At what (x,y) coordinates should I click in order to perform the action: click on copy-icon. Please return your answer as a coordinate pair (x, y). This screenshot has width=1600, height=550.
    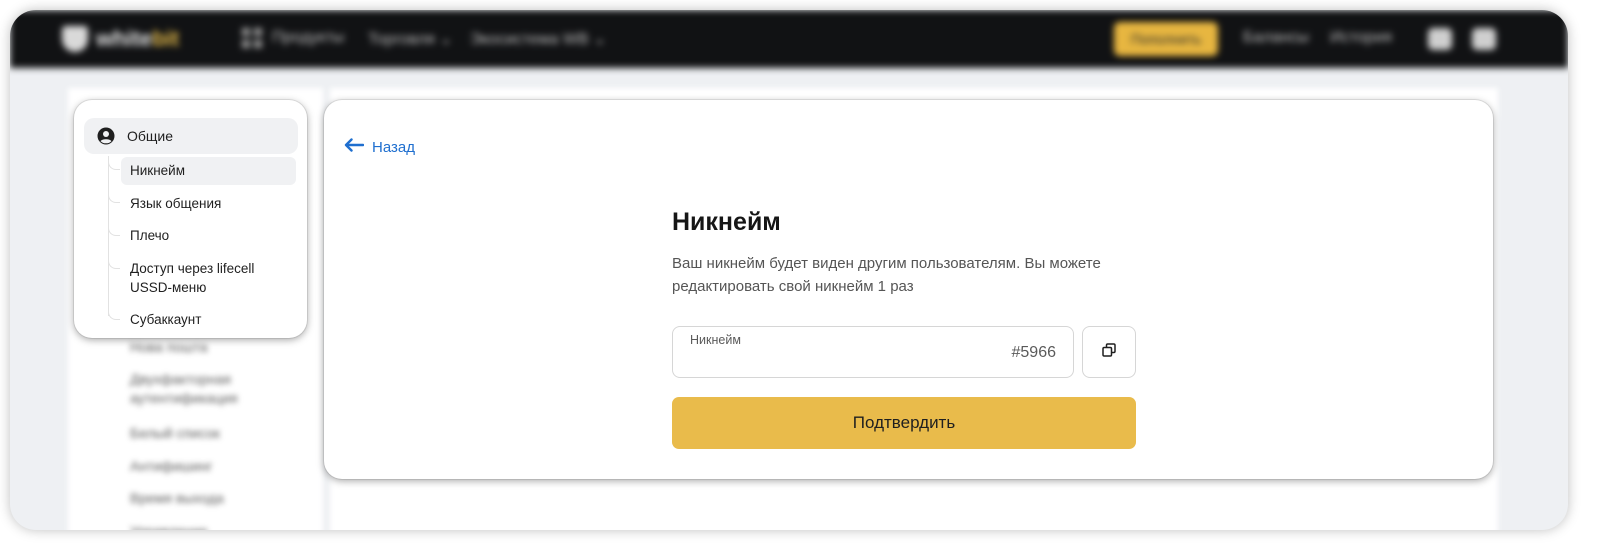
    Looking at the image, I should click on (1109, 352).